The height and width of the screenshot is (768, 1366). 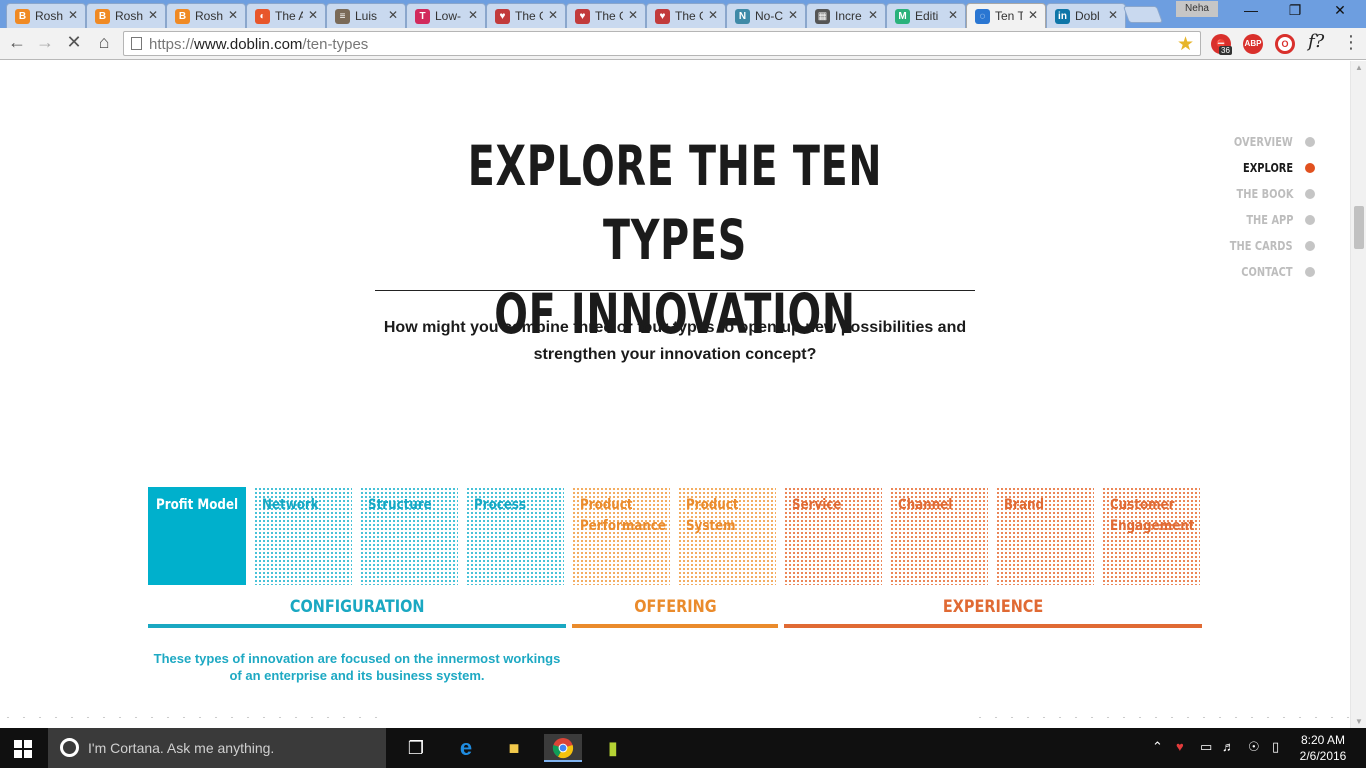 I want to click on section-nav-label: EXPLORE, so click(x=1267, y=168).